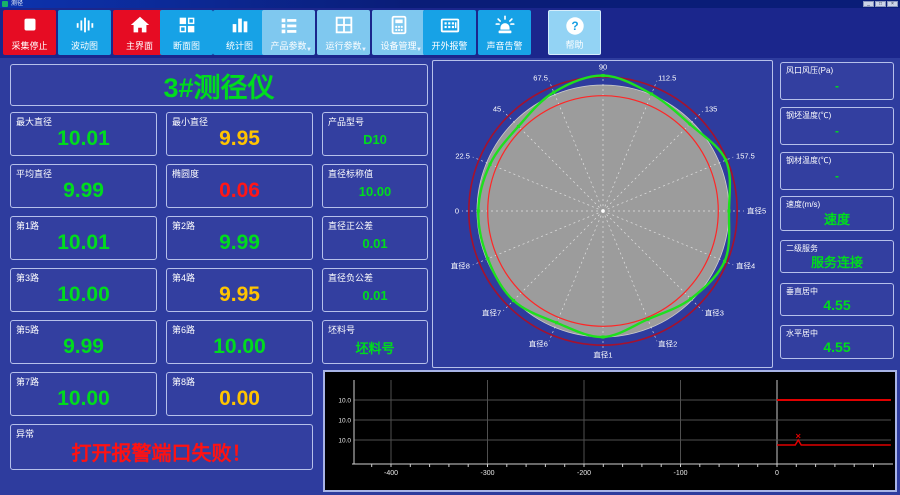  I want to click on toolbar-button-label: 统计图, so click(239, 46).